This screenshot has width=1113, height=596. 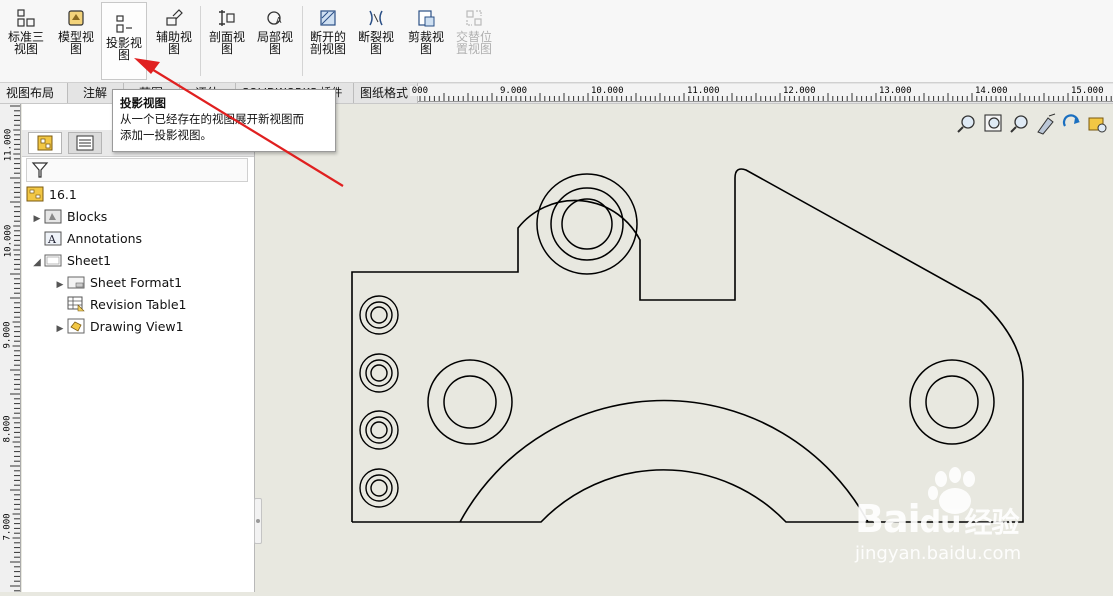 I want to click on detail-view-label: 局部视 图, so click(x=274, y=43).